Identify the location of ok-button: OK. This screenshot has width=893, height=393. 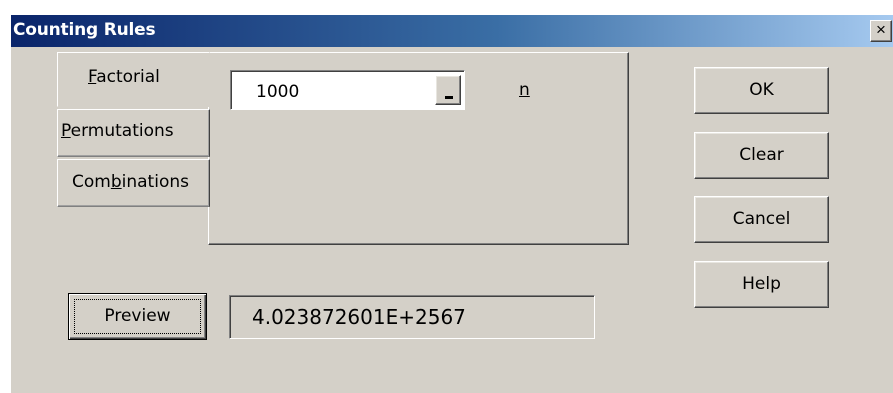
(761, 90).